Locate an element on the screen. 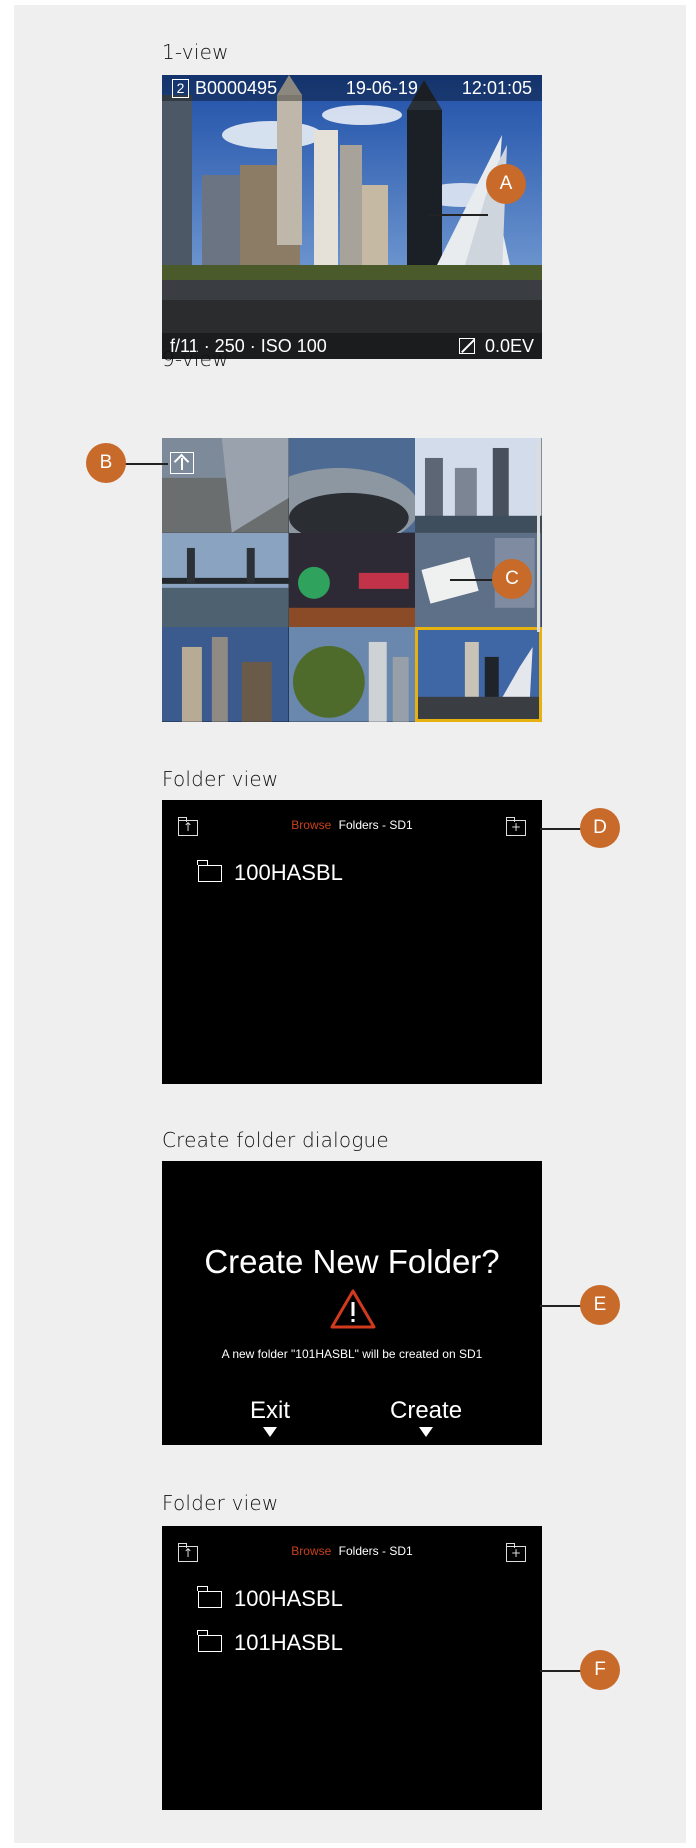 This screenshot has height=1848, width=696. exit-button: Exit is located at coordinates (270, 1417).